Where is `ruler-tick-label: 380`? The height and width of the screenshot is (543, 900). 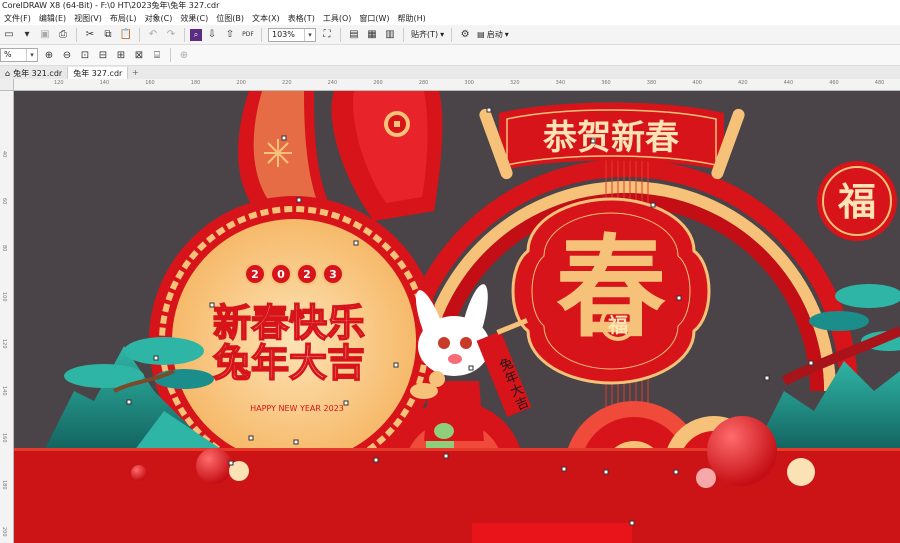
ruler-tick-label: 380 is located at coordinates (651, 83).